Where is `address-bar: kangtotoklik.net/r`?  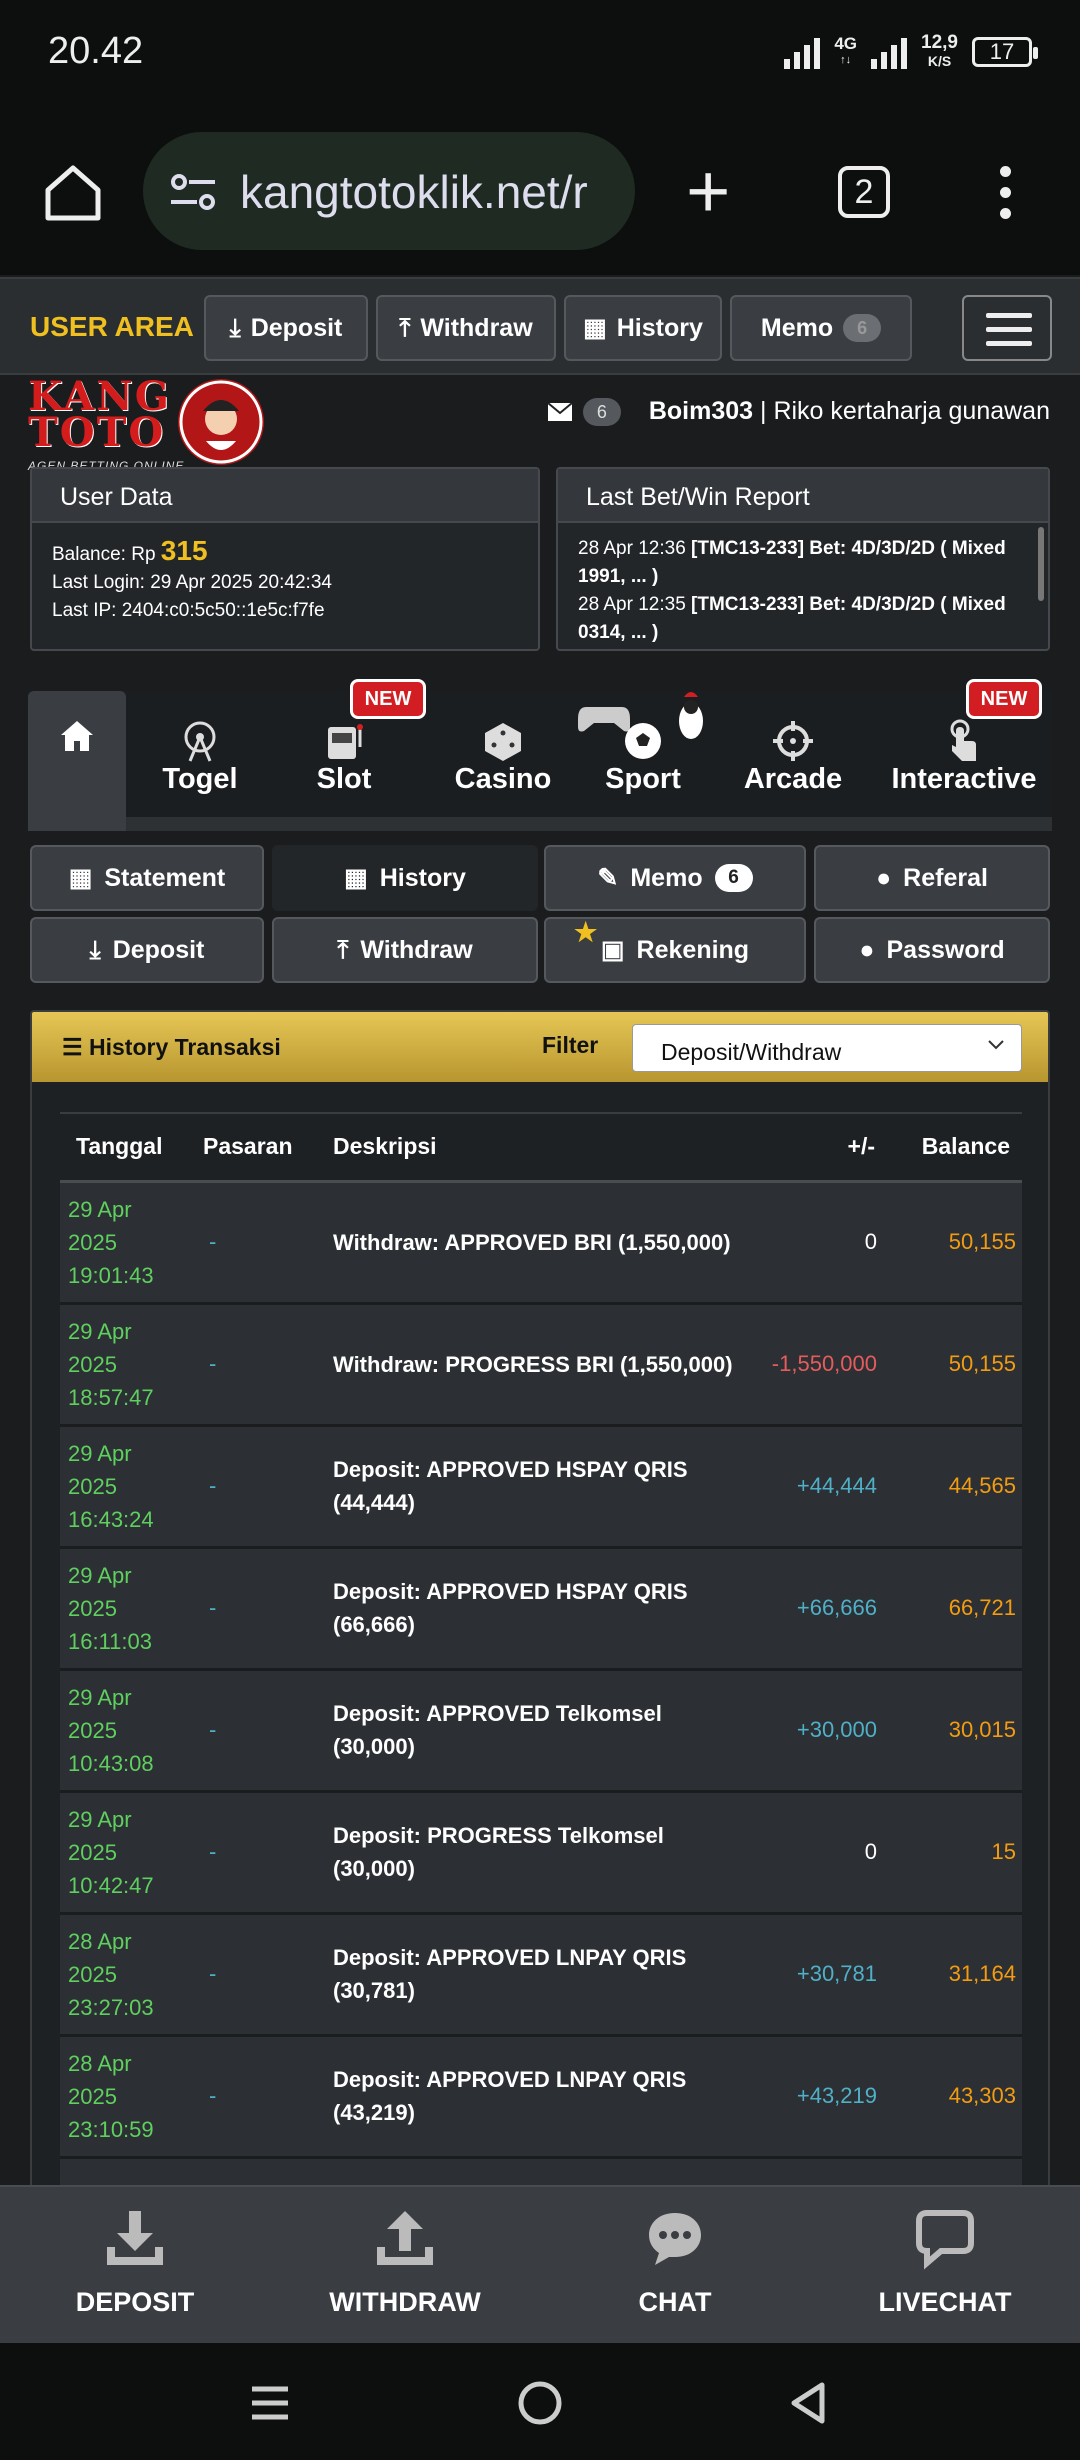
address-bar: kangtotoklik.net/r is located at coordinates (389, 191).